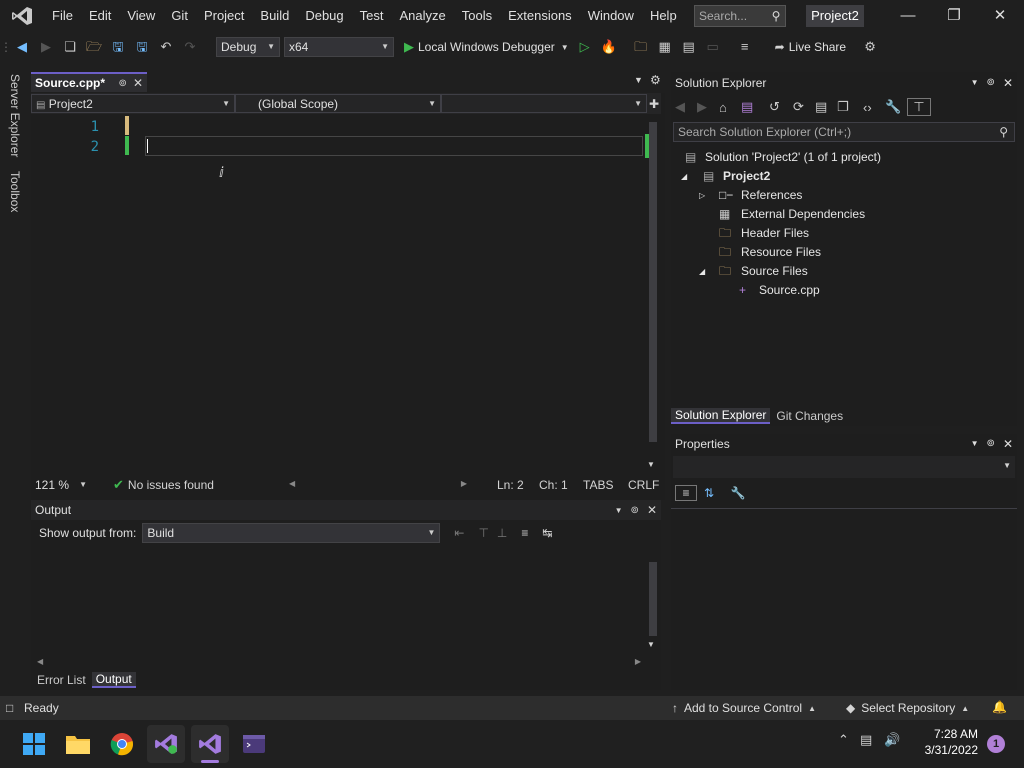 The width and height of the screenshot is (1024, 768). I want to click on editor-vscrollbar: ▼, so click(653, 294).